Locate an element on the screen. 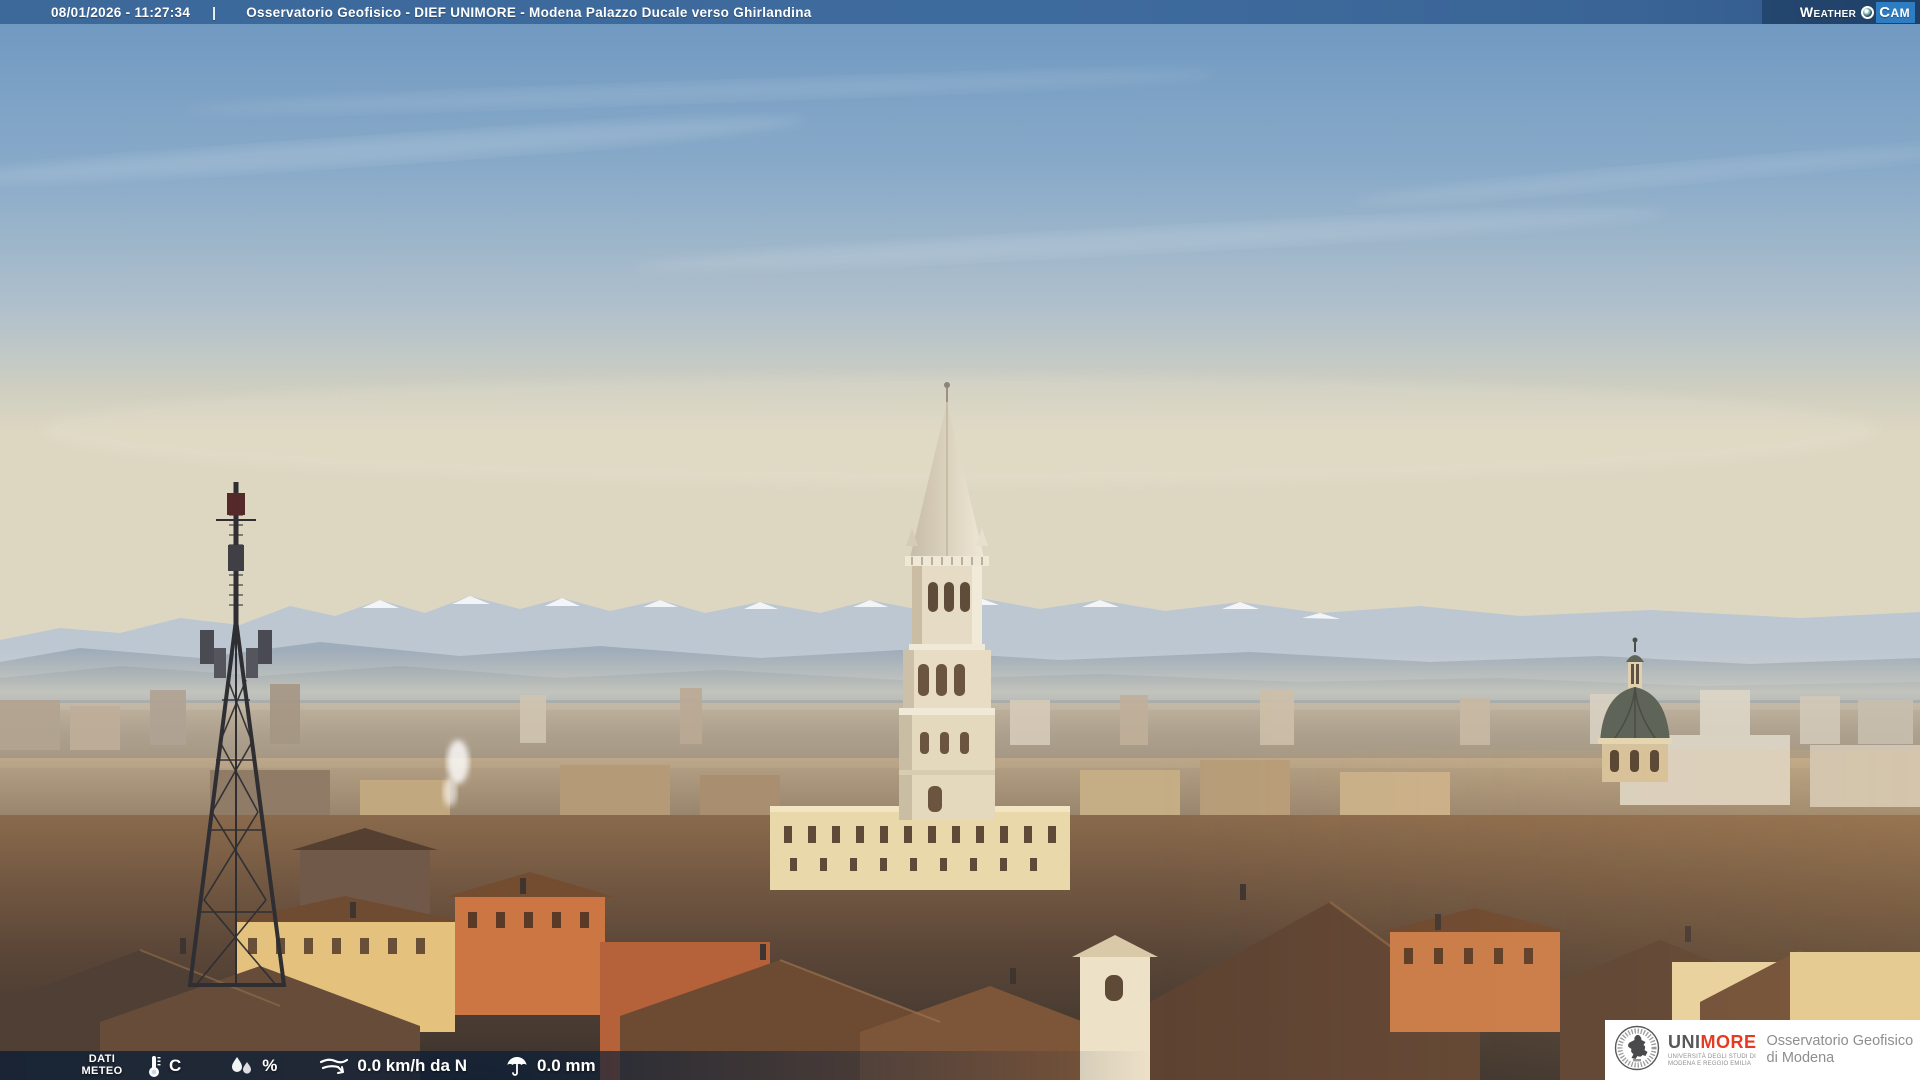  brand-subtitle-line2: MODENA E REGGIO EMILIA is located at coordinates (1710, 1063).